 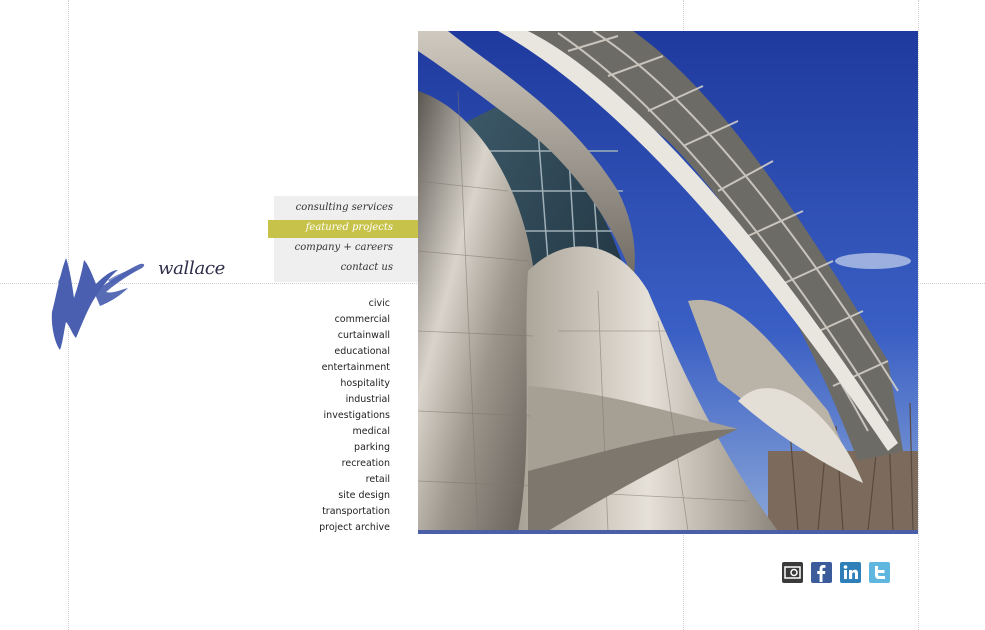 I want to click on category-commercial: commercial, so click(x=340, y=320).